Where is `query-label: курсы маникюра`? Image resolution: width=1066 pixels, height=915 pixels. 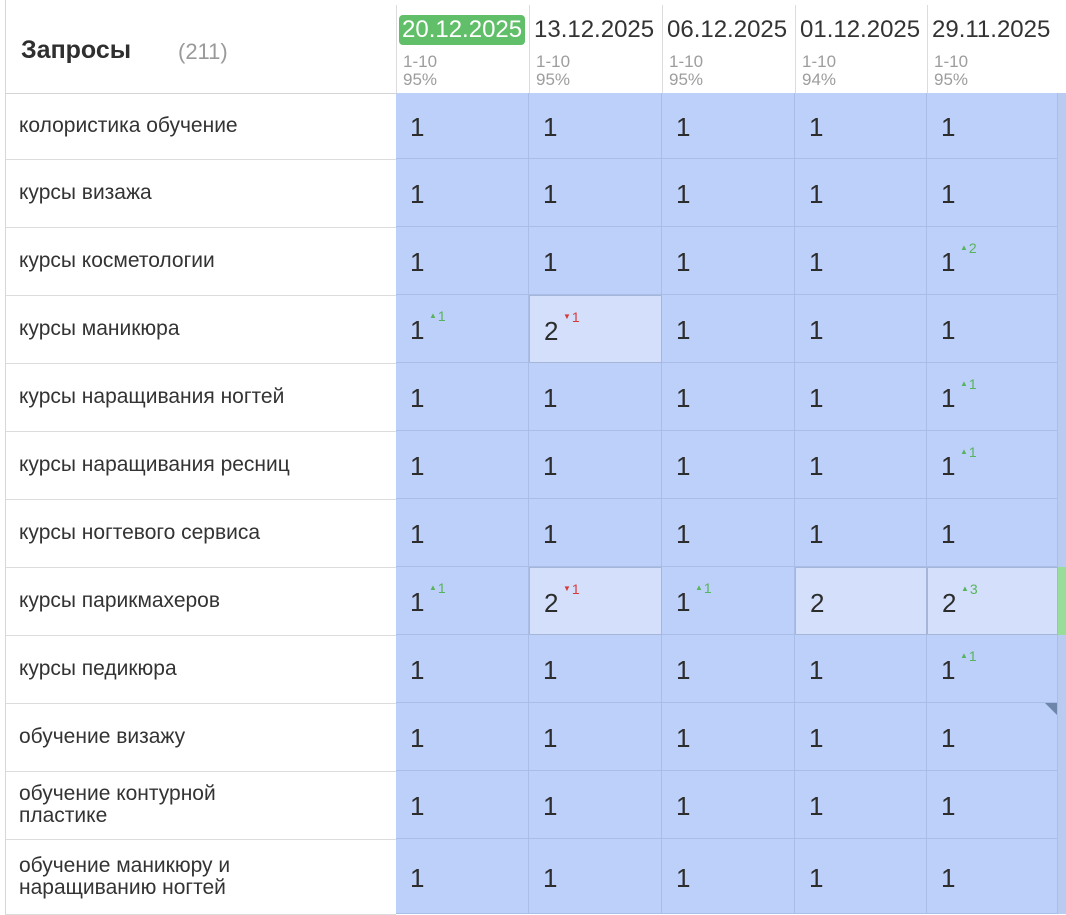
query-label: курсы маникюра is located at coordinates (199, 329).